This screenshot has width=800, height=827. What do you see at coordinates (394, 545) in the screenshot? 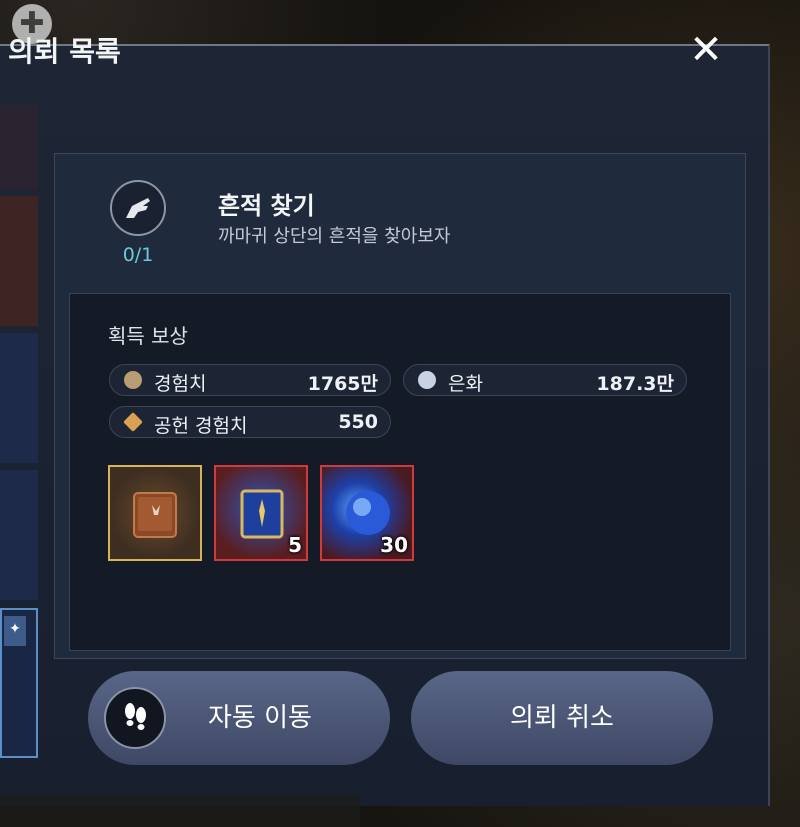
I see `item-quantity: 30` at bounding box center [394, 545].